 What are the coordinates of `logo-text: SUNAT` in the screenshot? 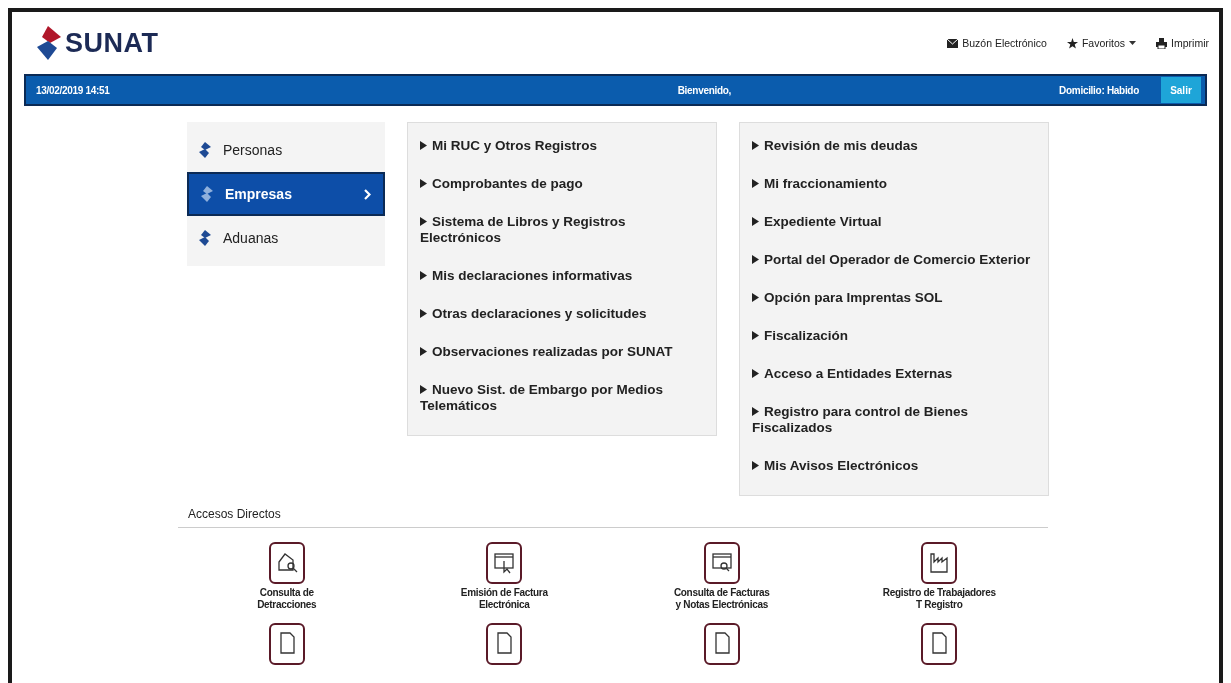 It's located at (112, 43).